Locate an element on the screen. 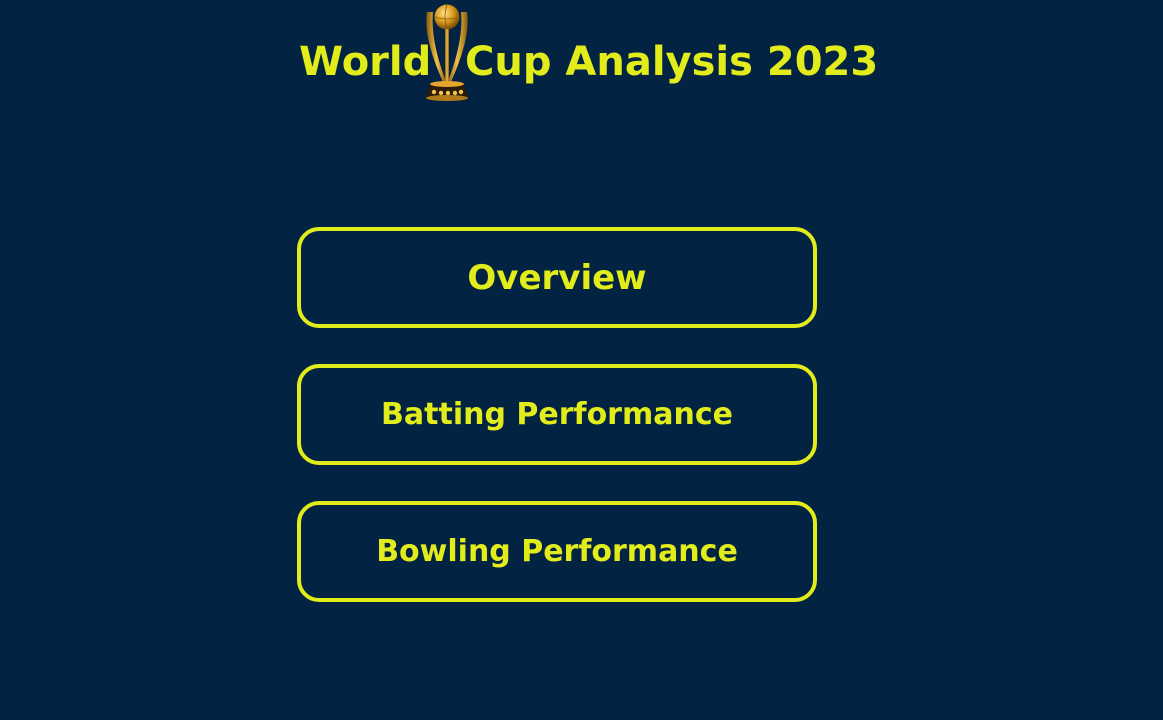 The width and height of the screenshot is (1163, 720). batting-performance-button: Batting Performance is located at coordinates (557, 414).